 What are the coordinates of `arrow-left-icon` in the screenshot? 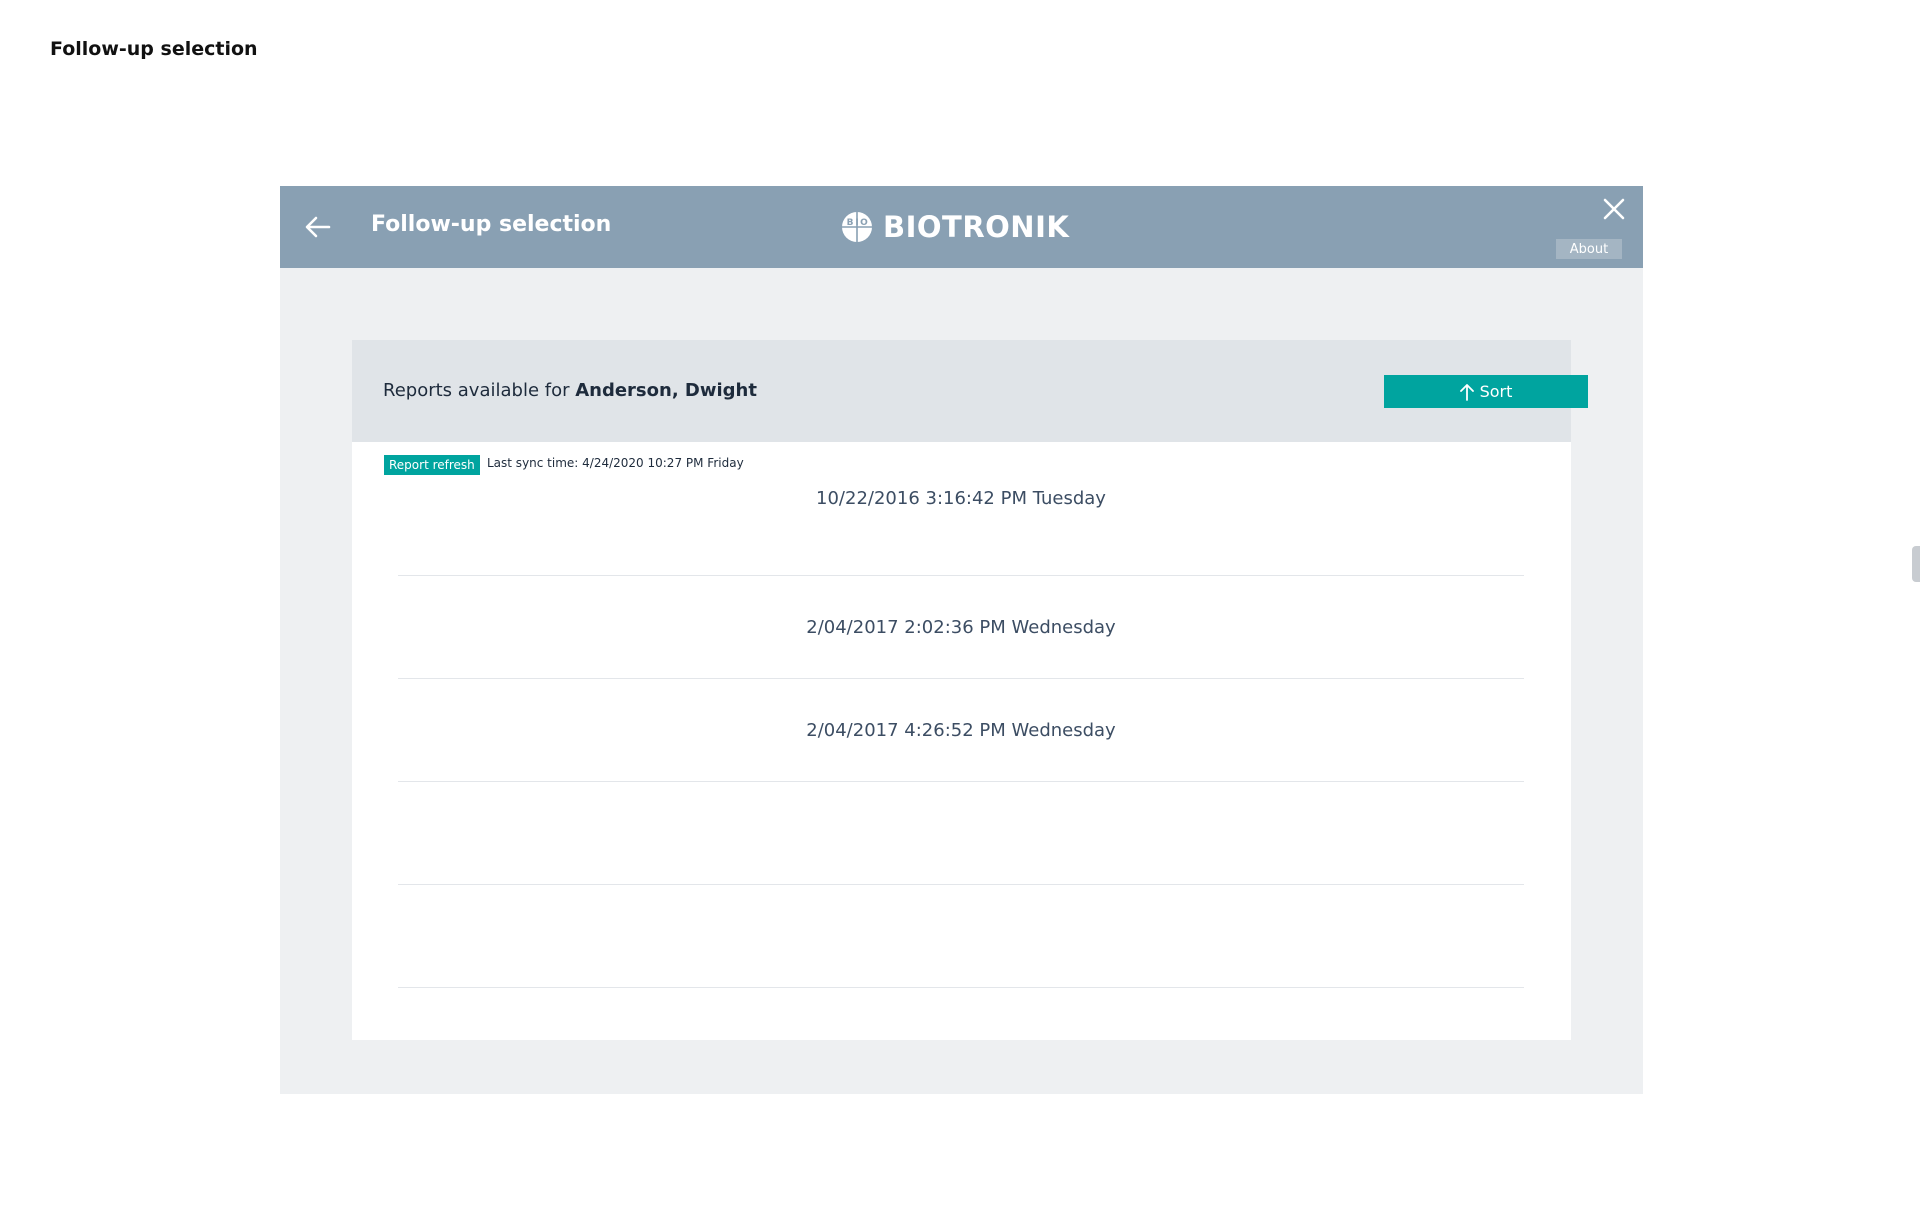 It's located at (318, 227).